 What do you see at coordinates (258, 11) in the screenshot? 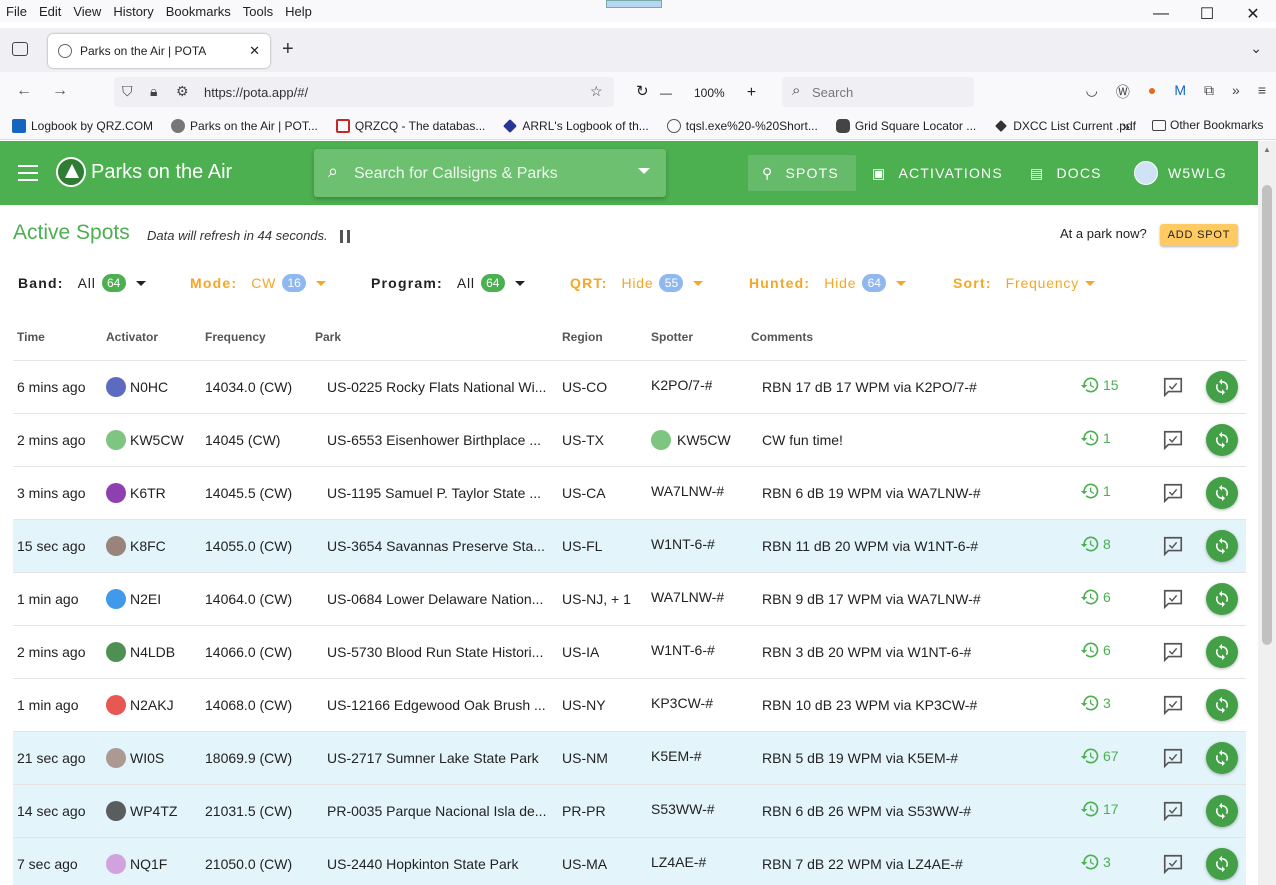
I see `menu-tools: Tools` at bounding box center [258, 11].